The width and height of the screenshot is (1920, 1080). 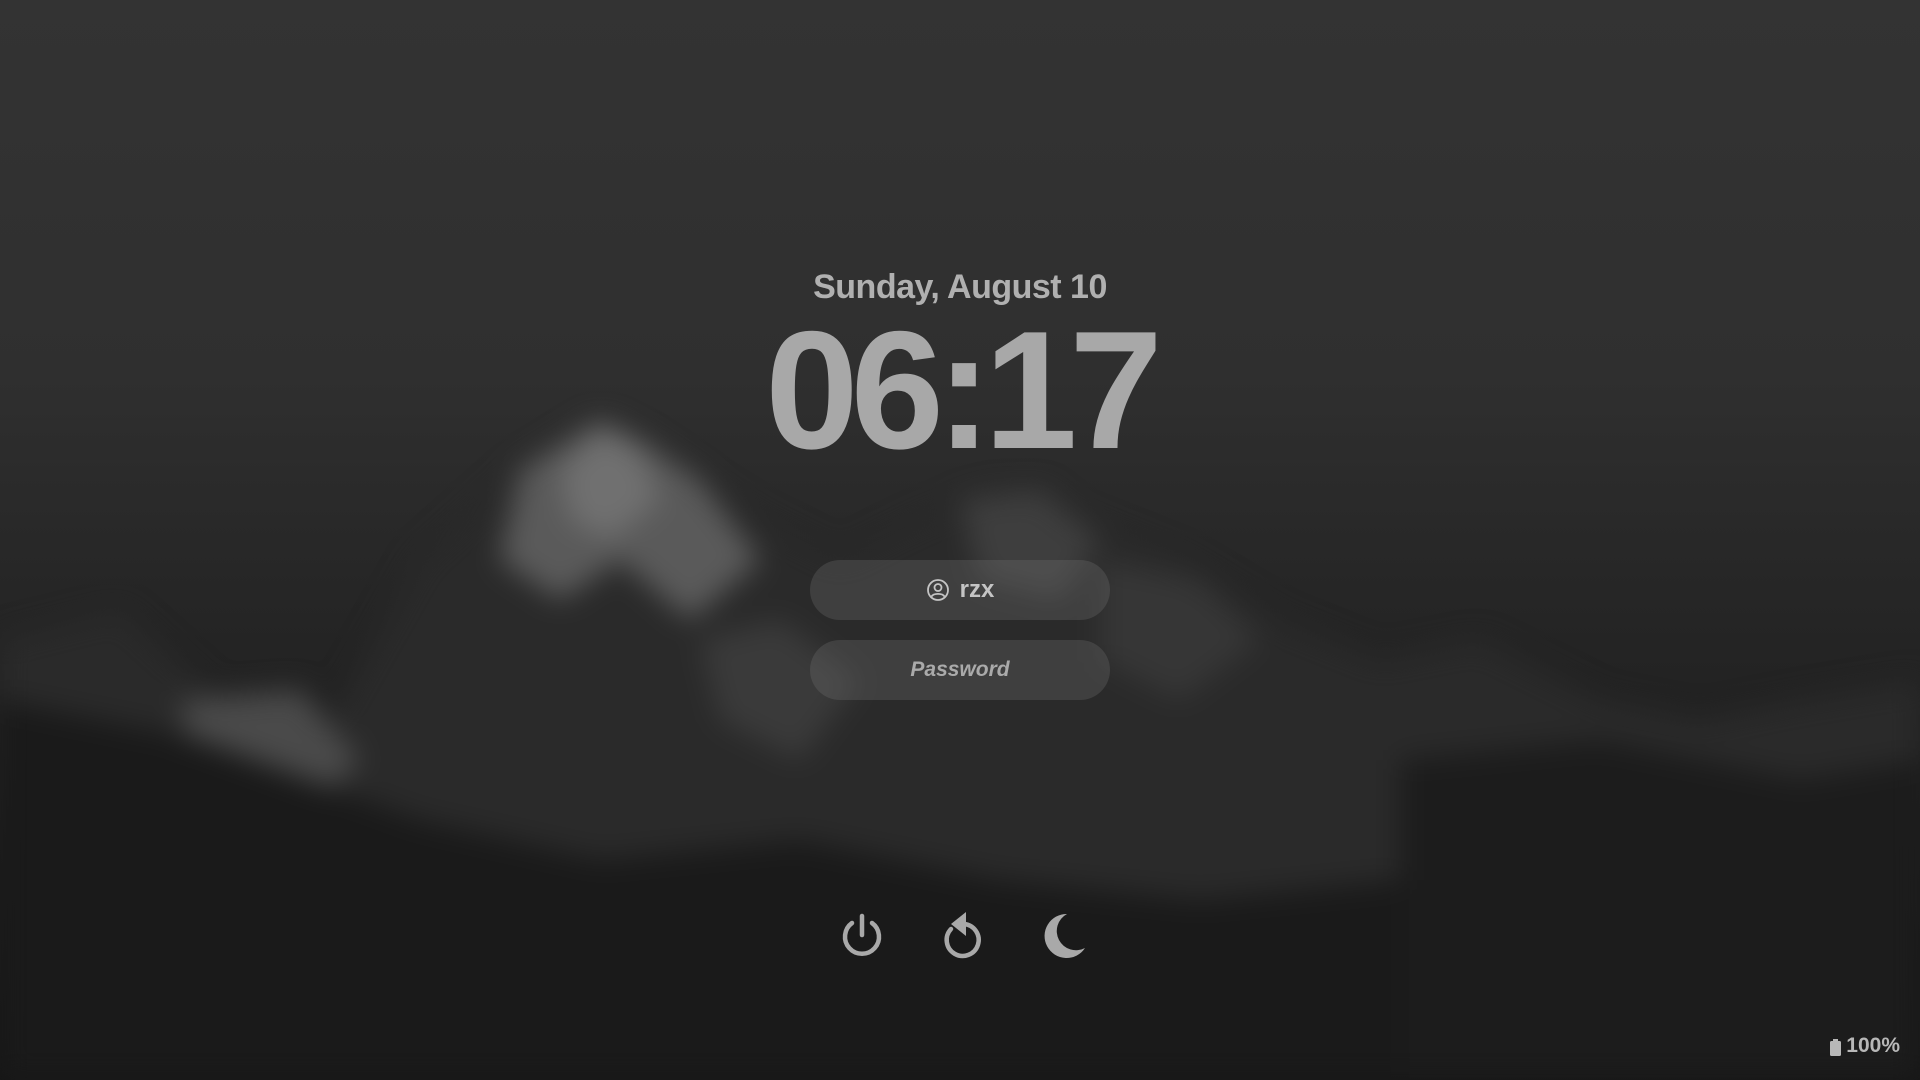 What do you see at coordinates (964, 390) in the screenshot?
I see `lockscreen-clock: 06:17` at bounding box center [964, 390].